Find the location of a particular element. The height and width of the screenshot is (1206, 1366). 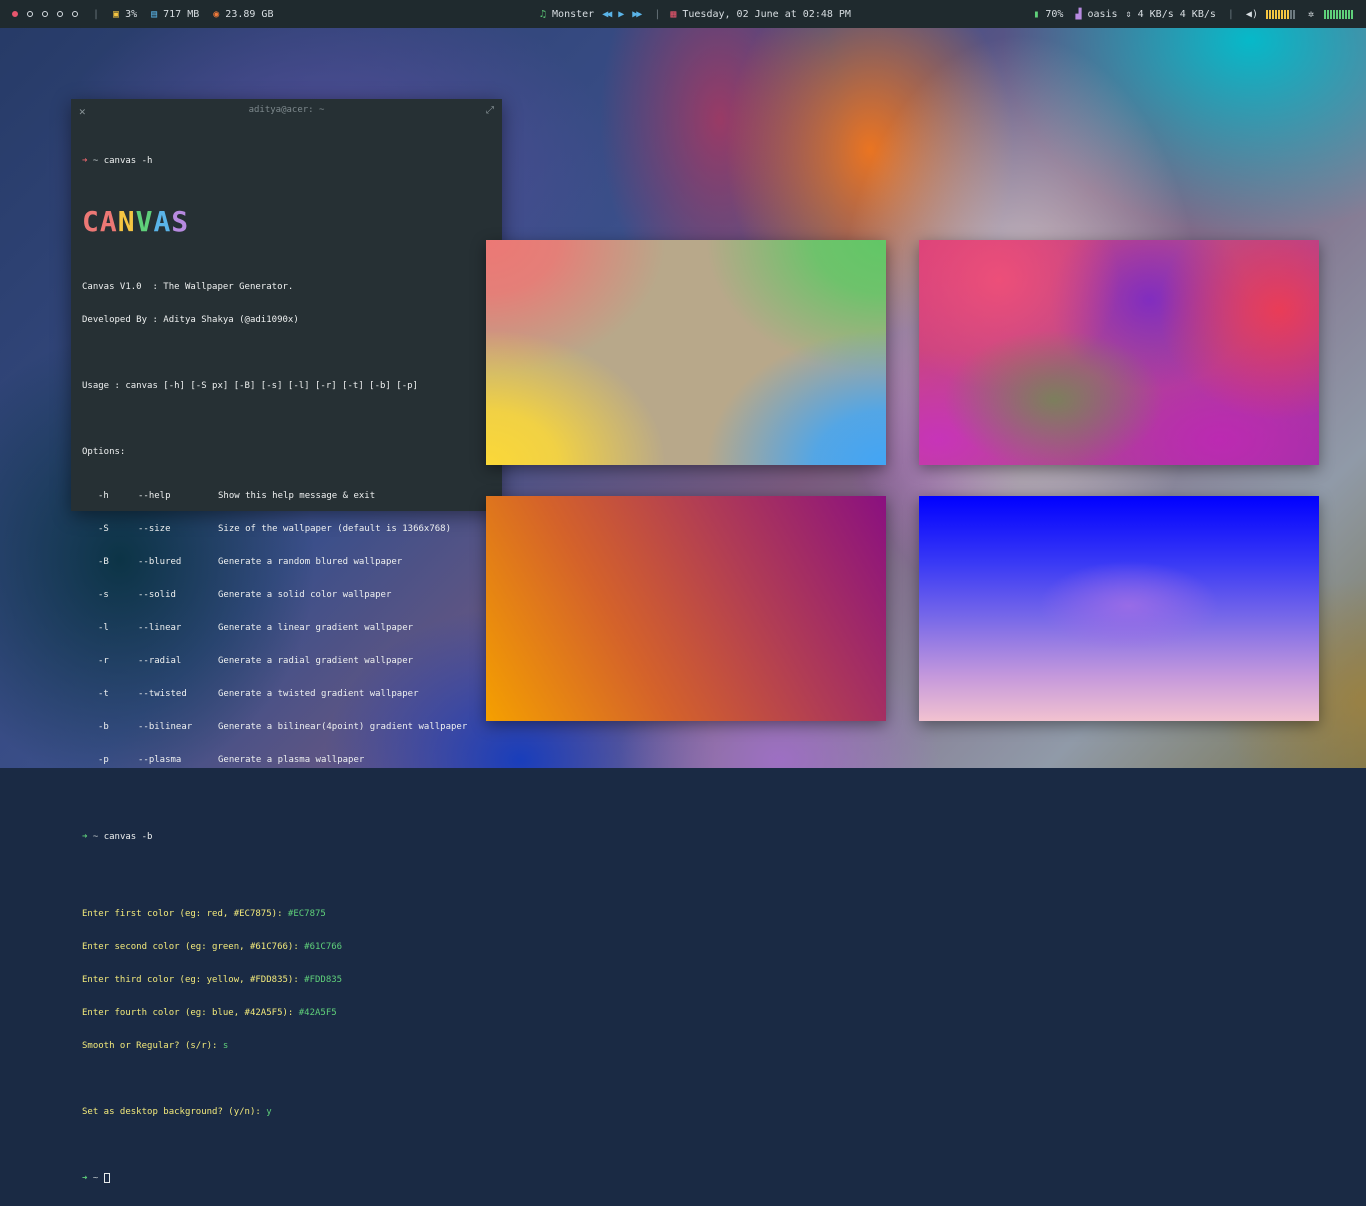

volume-level-bars is located at coordinates (1280, 14).